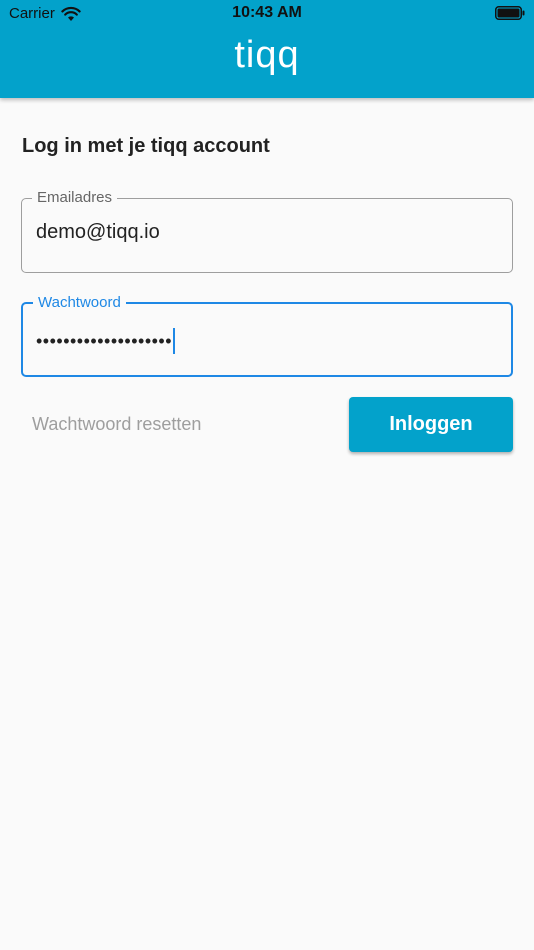 The width and height of the screenshot is (534, 950). Describe the element at coordinates (116, 424) in the screenshot. I see `reset-password-link: Wachtwoord resetten` at that location.